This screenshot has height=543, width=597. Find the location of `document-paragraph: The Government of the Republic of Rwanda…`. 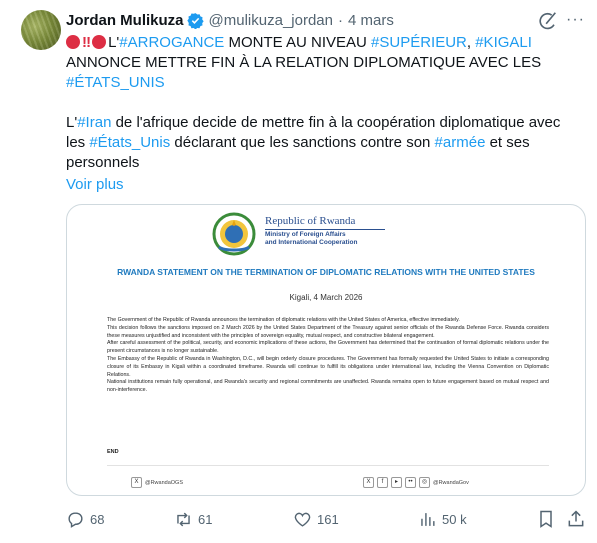

document-paragraph: The Government of the Republic of Rwanda… is located at coordinates (283, 320).